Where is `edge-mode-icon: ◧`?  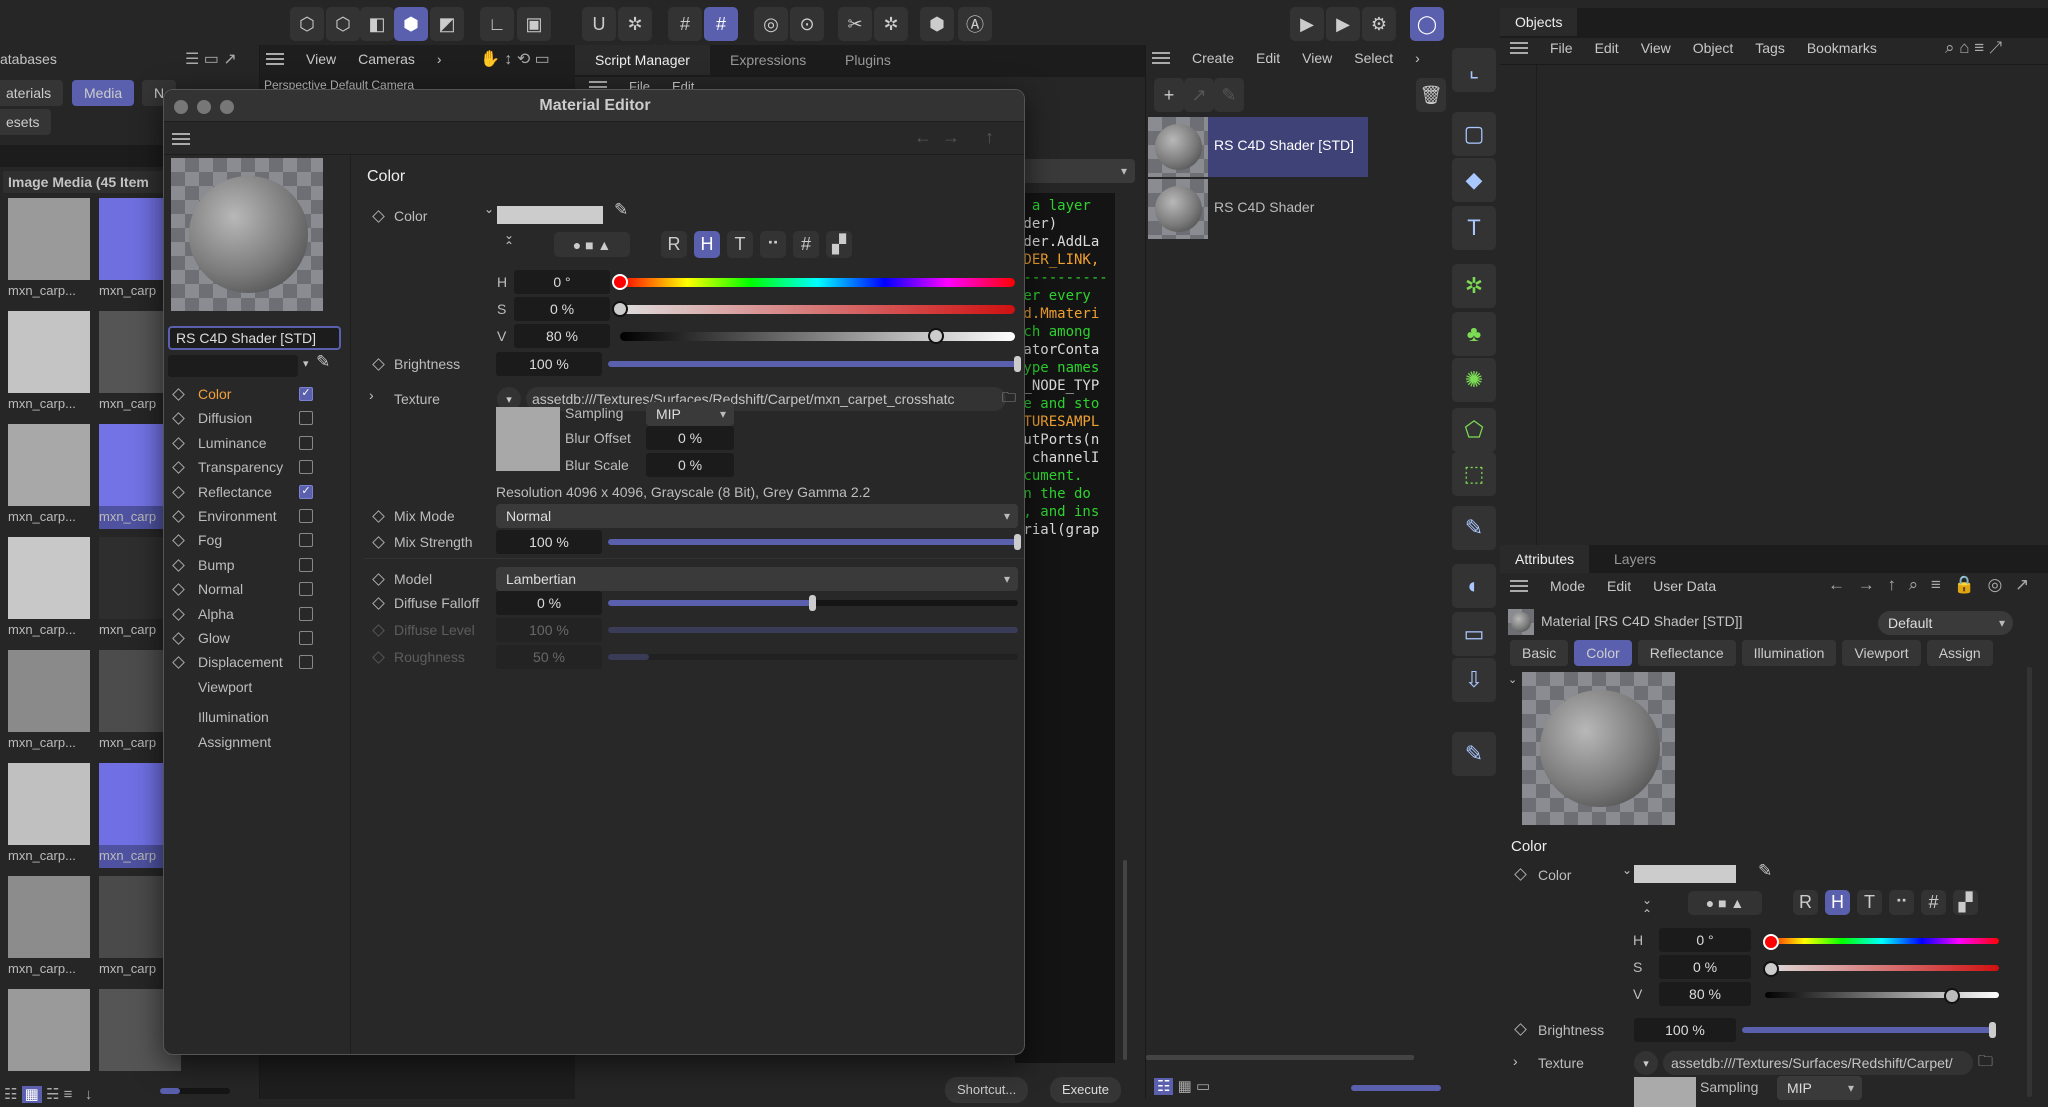
edge-mode-icon: ◧ is located at coordinates (377, 24).